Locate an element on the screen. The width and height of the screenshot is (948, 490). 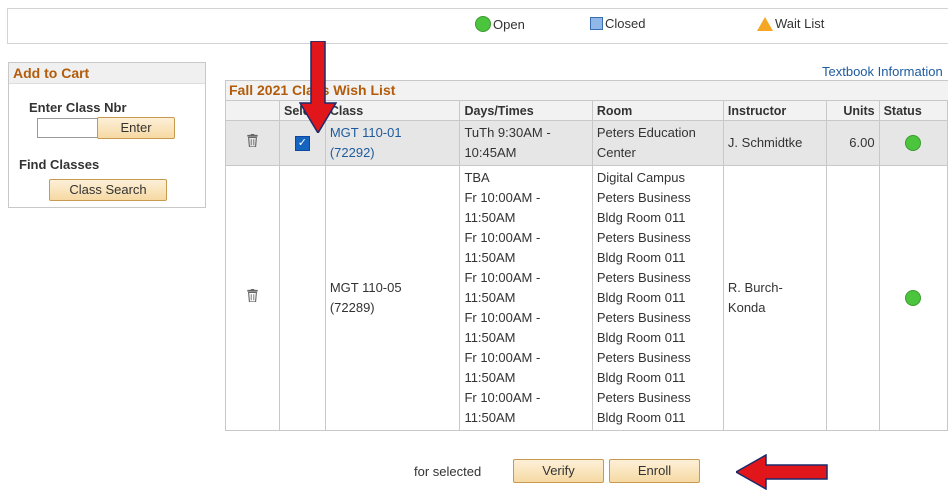
for-selected-label: for selected is located at coordinates (448, 471).